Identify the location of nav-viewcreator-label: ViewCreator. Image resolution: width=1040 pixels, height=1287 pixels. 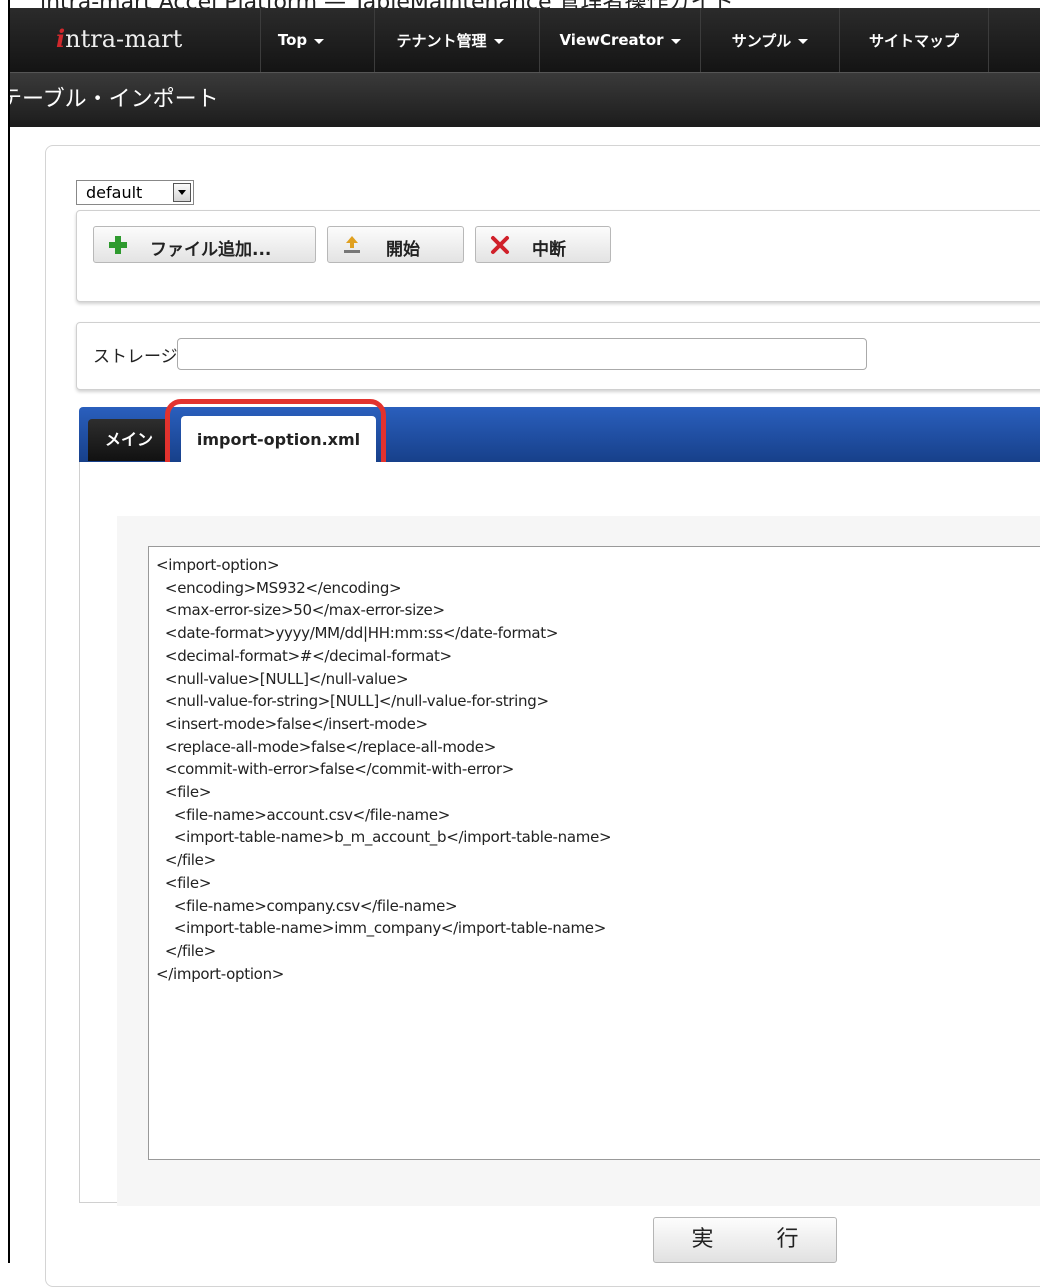
(611, 40).